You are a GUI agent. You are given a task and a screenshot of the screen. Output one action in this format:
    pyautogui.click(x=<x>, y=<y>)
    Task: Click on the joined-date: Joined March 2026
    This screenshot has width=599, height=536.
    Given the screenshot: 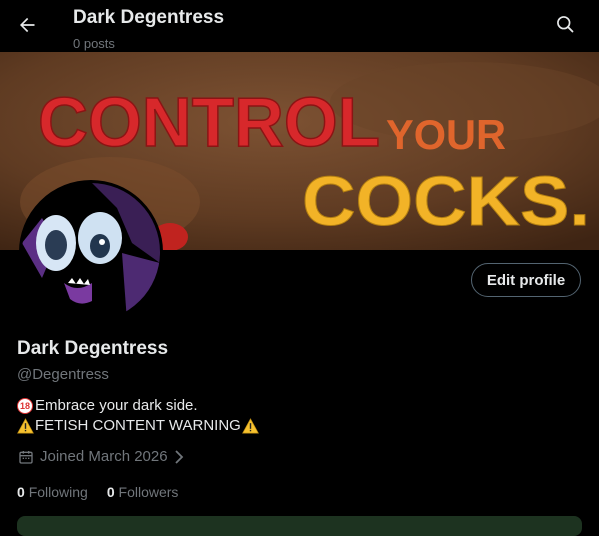 What is the action you would take?
    pyautogui.click(x=101, y=456)
    